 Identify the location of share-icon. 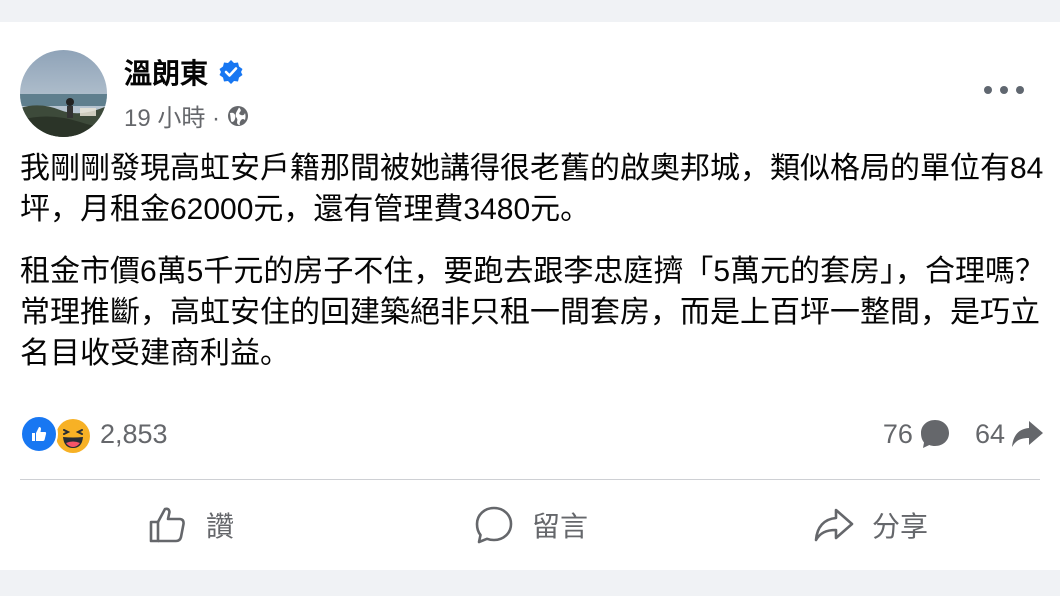
(834, 525).